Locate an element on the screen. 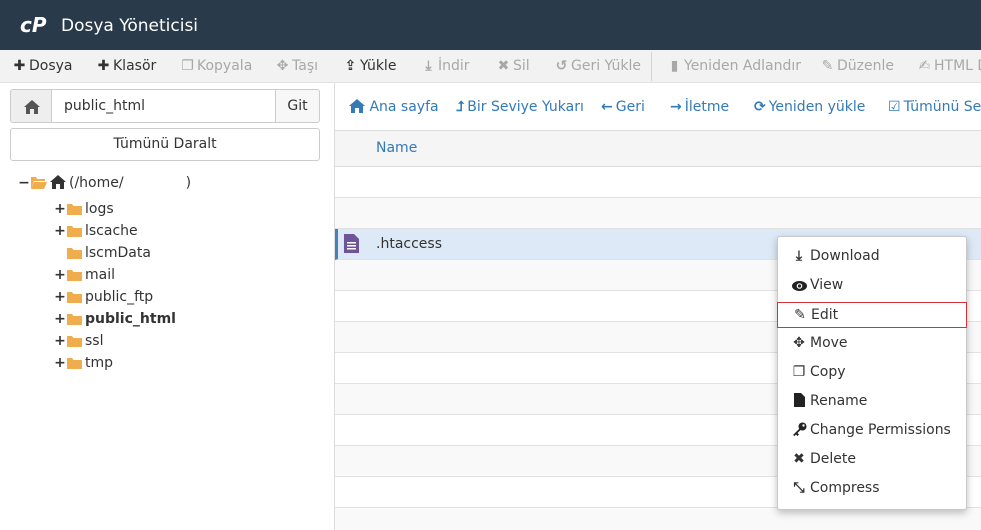  file-name: .htaccess is located at coordinates (409, 244).